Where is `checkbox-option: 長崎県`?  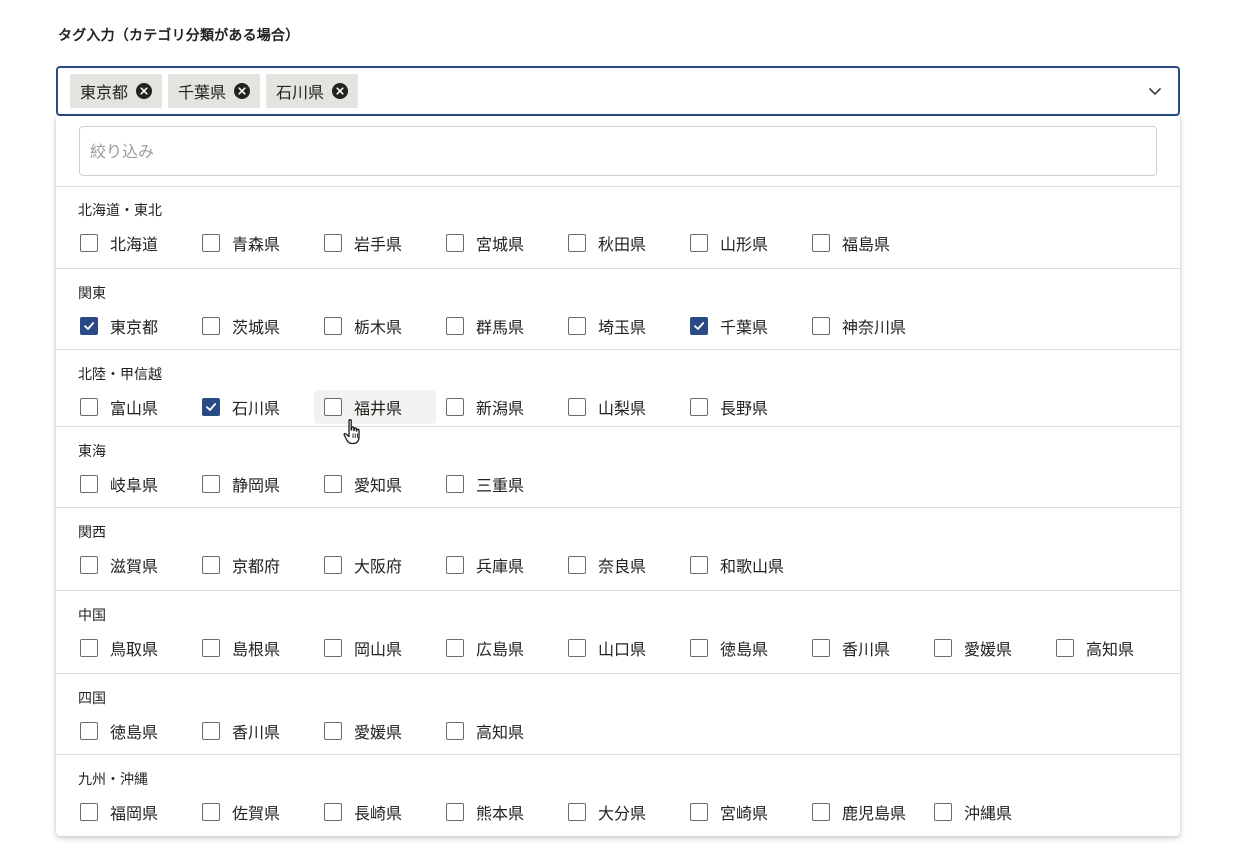 checkbox-option: 長崎県 is located at coordinates (375, 812).